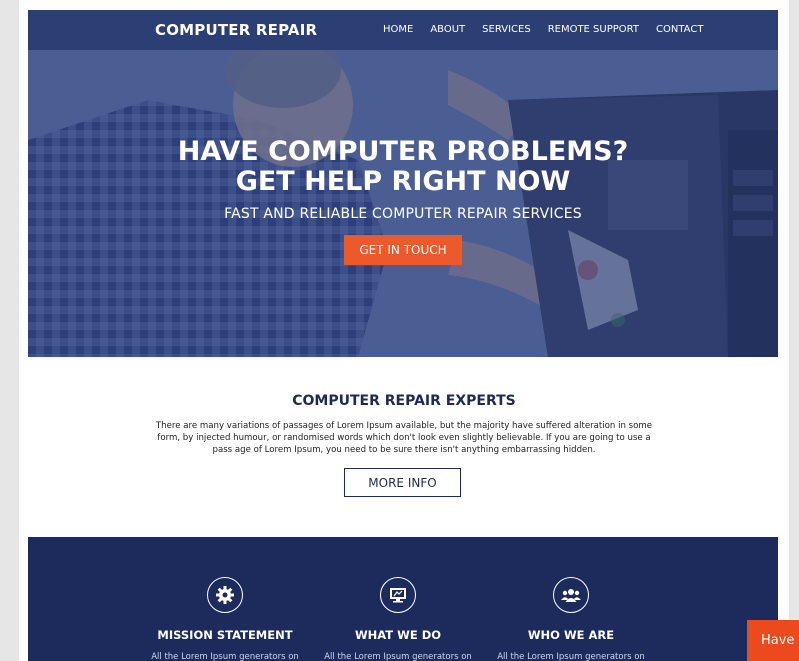  I want to click on nav-home: HOME, so click(398, 29).